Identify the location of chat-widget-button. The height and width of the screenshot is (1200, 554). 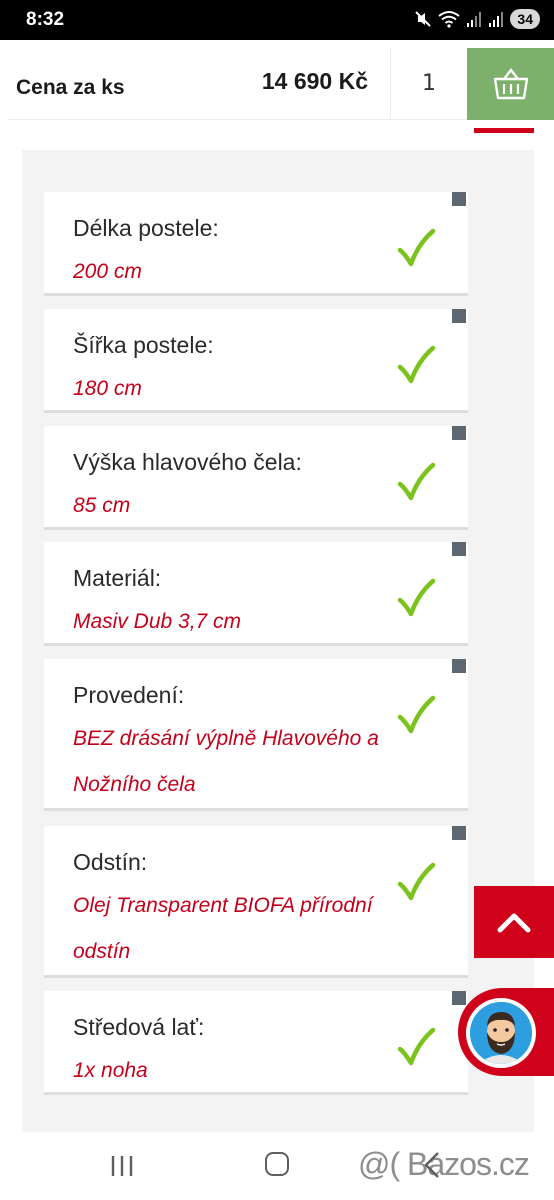
(506, 1032).